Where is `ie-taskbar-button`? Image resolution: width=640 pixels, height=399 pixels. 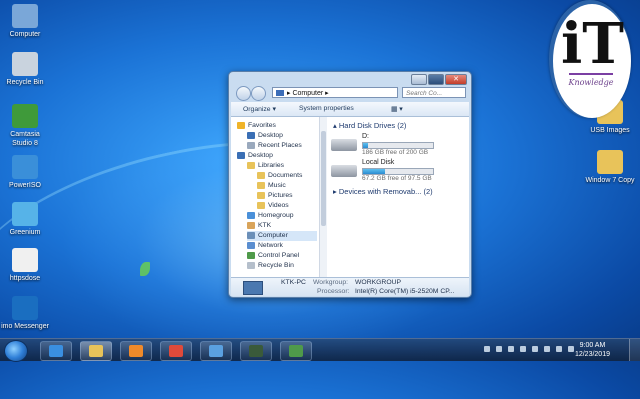
ie-taskbar-button is located at coordinates (56, 351).